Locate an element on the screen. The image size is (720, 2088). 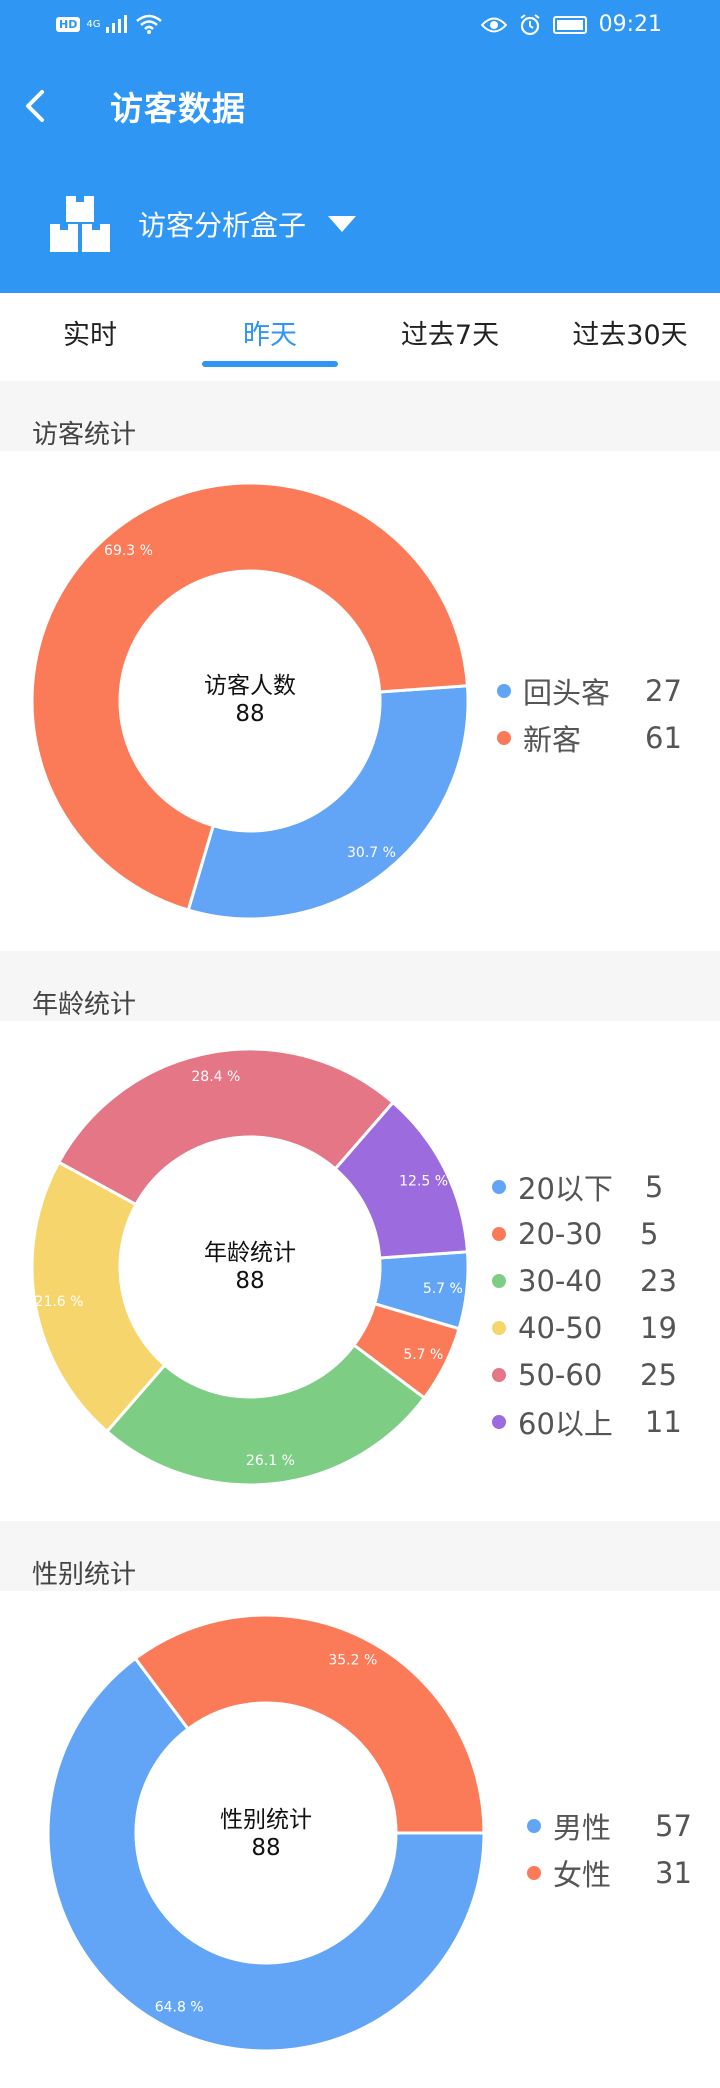
battery-icon is located at coordinates (569, 24).